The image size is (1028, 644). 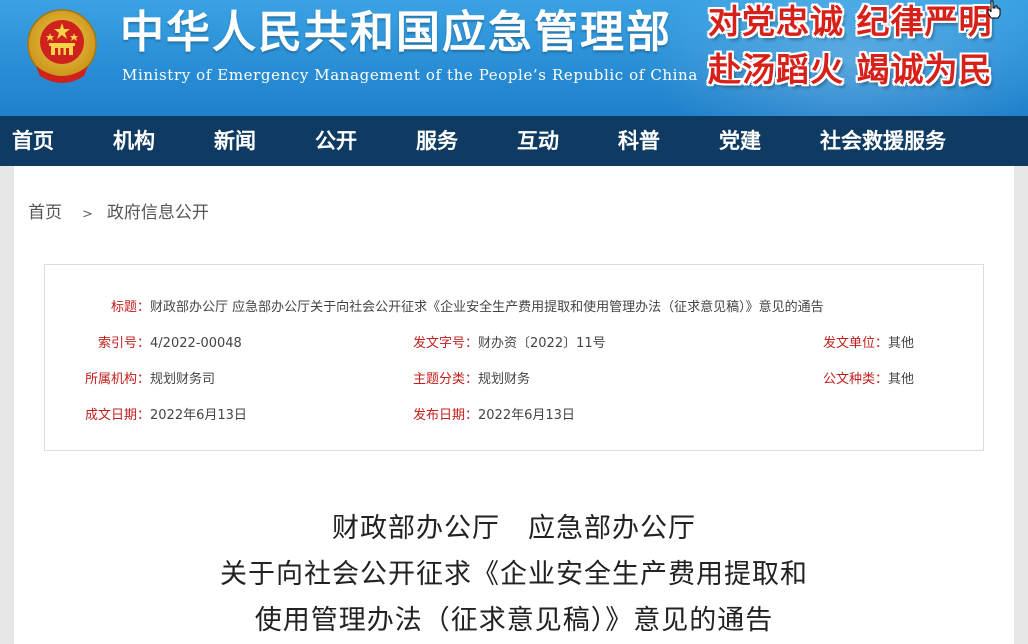 I want to click on meta-created-date: 成文日期：2022年6月13日, so click(x=166, y=413).